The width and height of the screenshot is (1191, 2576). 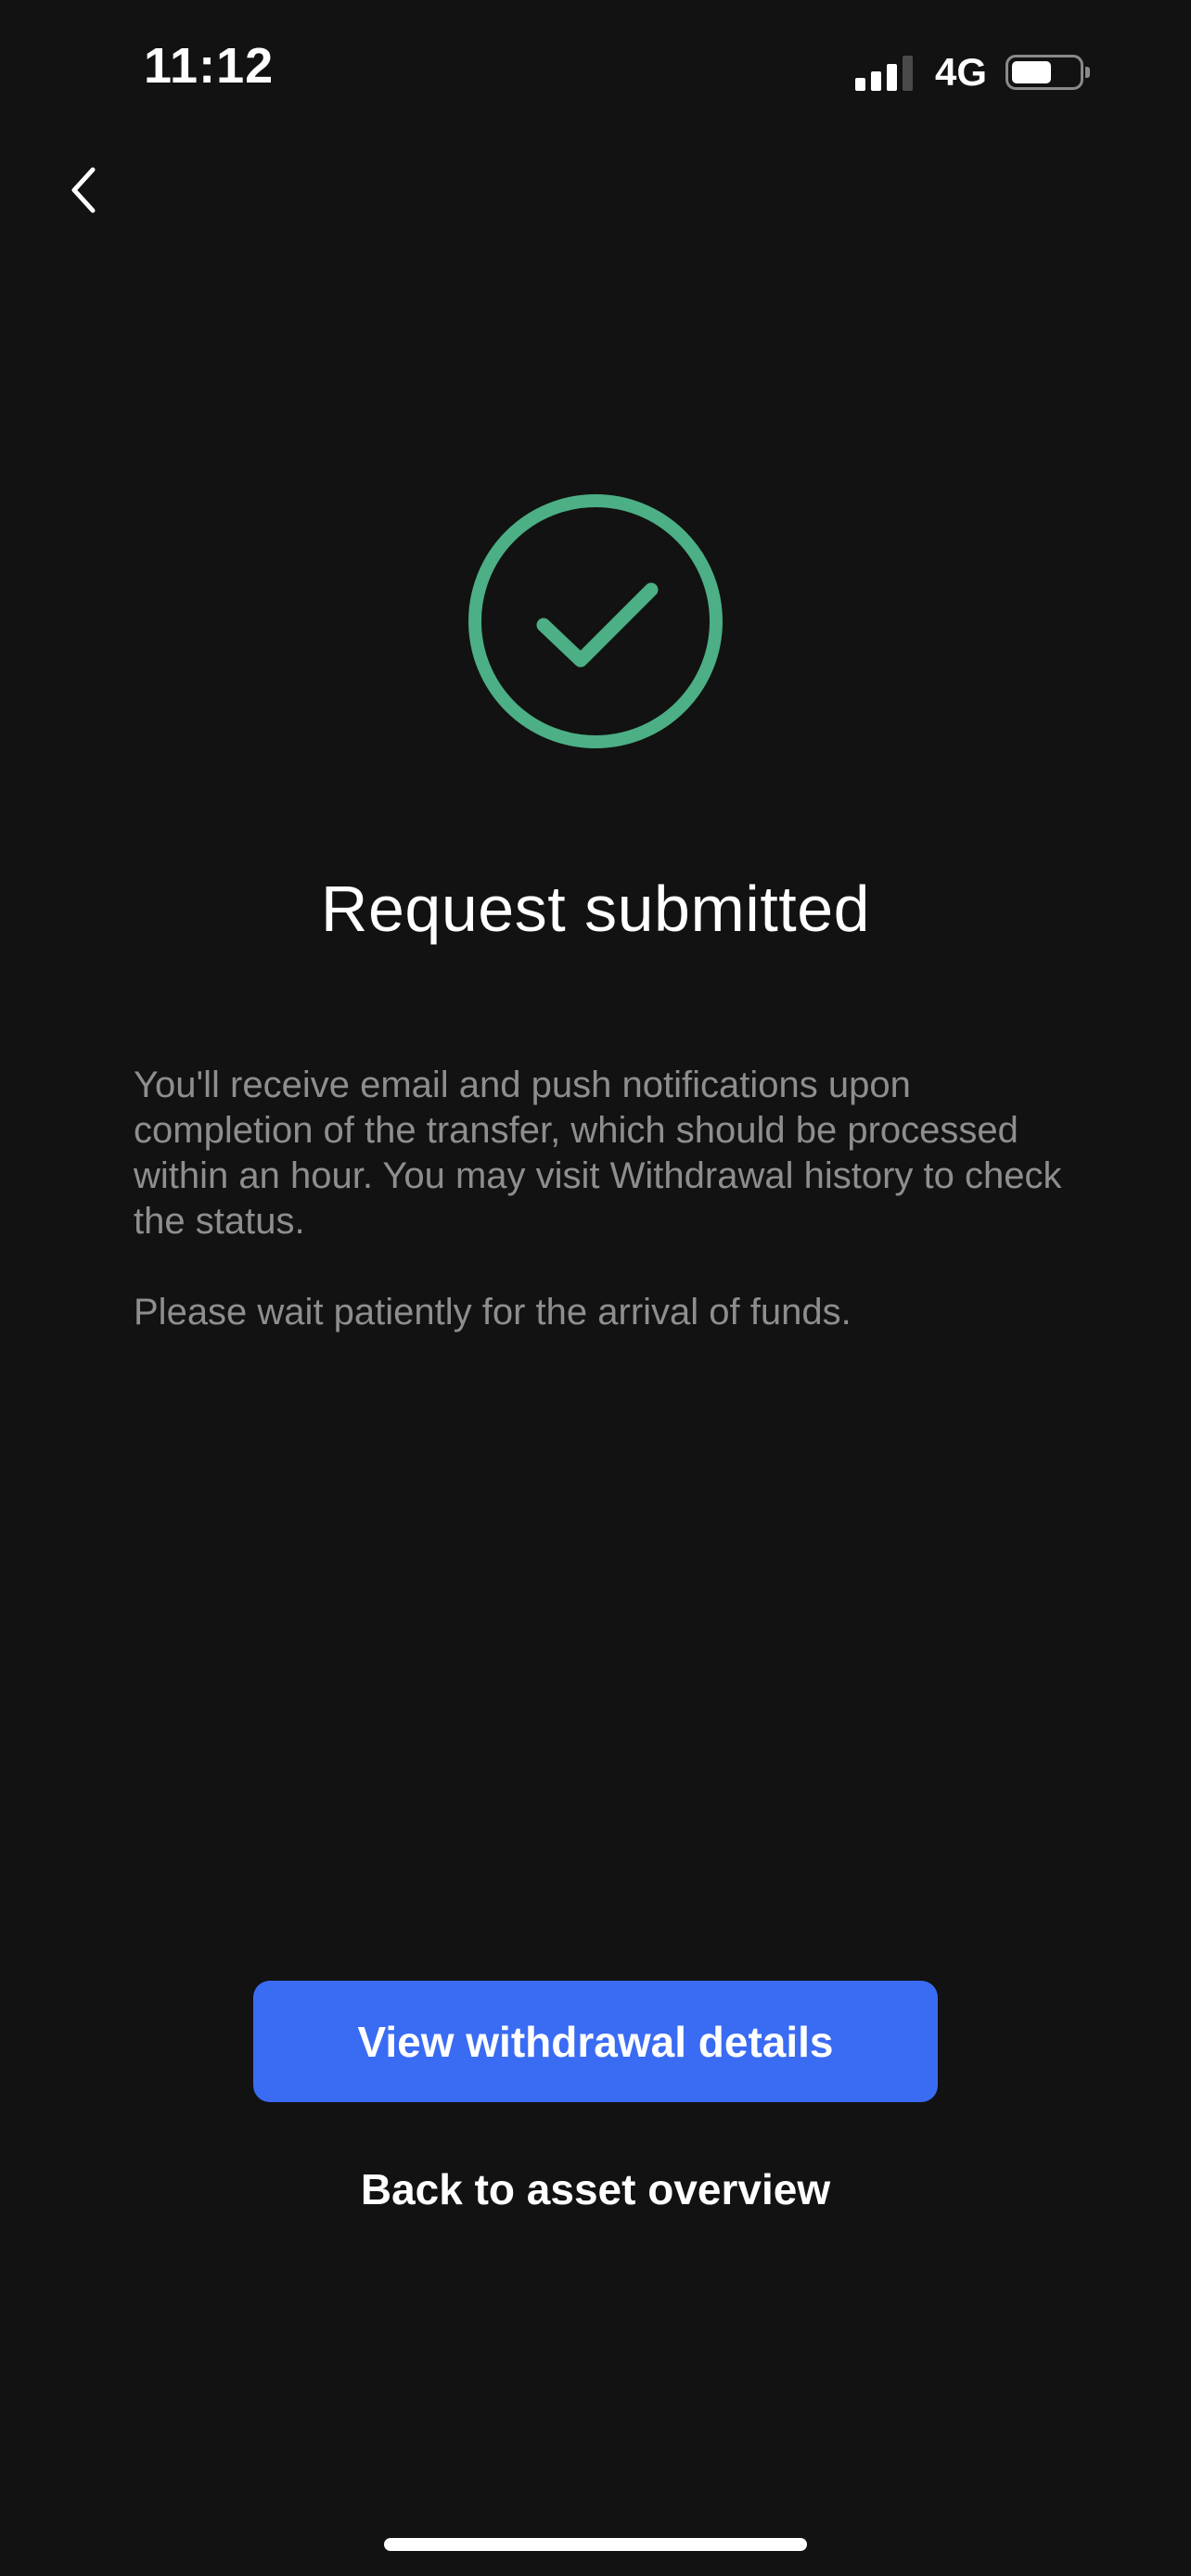 I want to click on view-withdrawal-details-button: View withdrawal details, so click(x=595, y=2042).